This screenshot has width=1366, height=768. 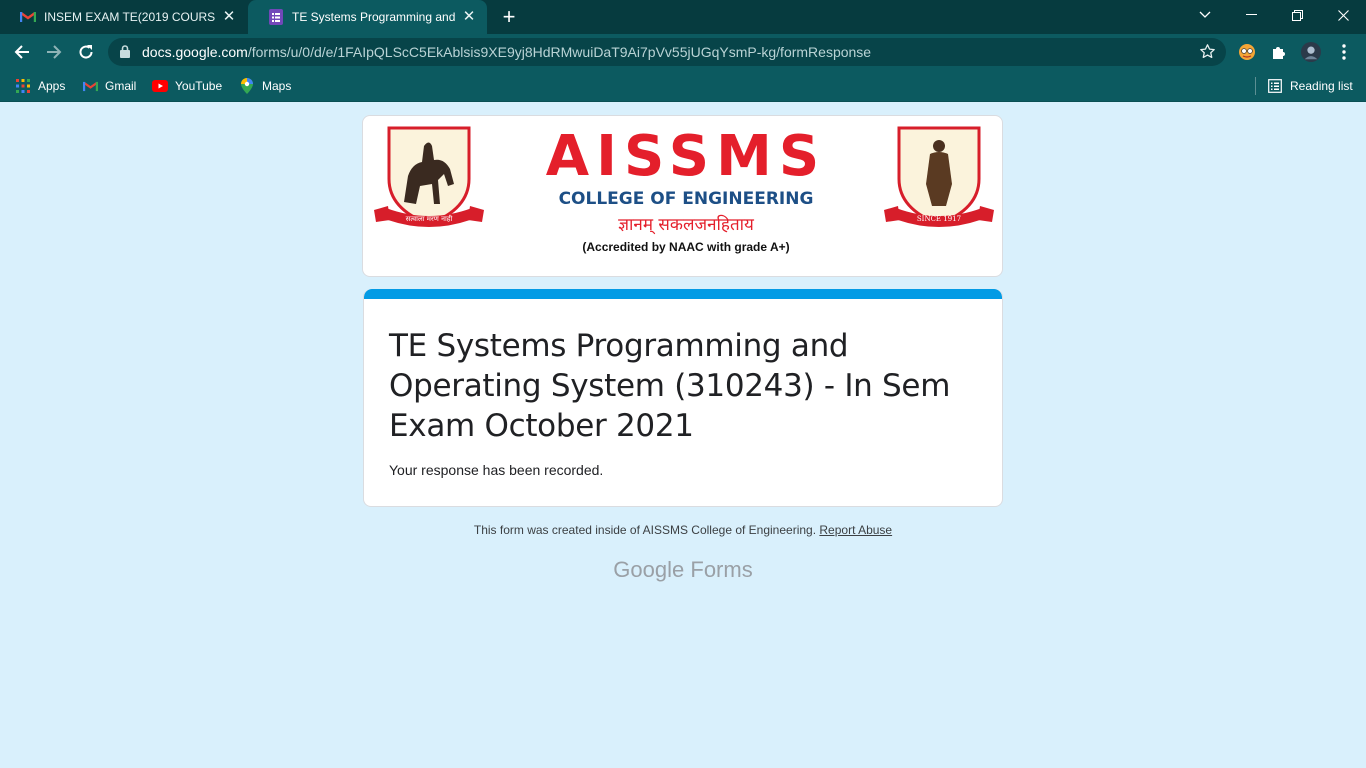 I want to click on restore-icon, so click(x=1297, y=15).